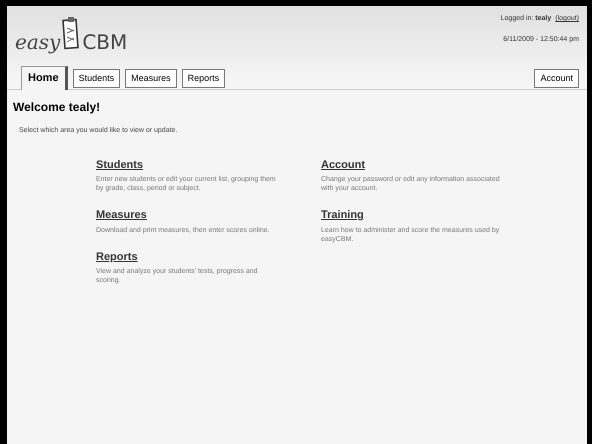 This screenshot has width=592, height=444. I want to click on welcome-heading: Welcome tealy!, so click(57, 107).